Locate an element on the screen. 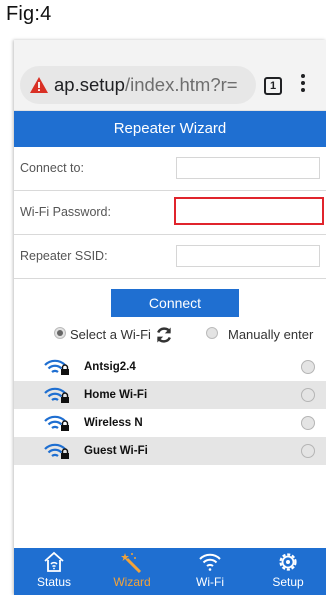  wand-icon is located at coordinates (131, 563).